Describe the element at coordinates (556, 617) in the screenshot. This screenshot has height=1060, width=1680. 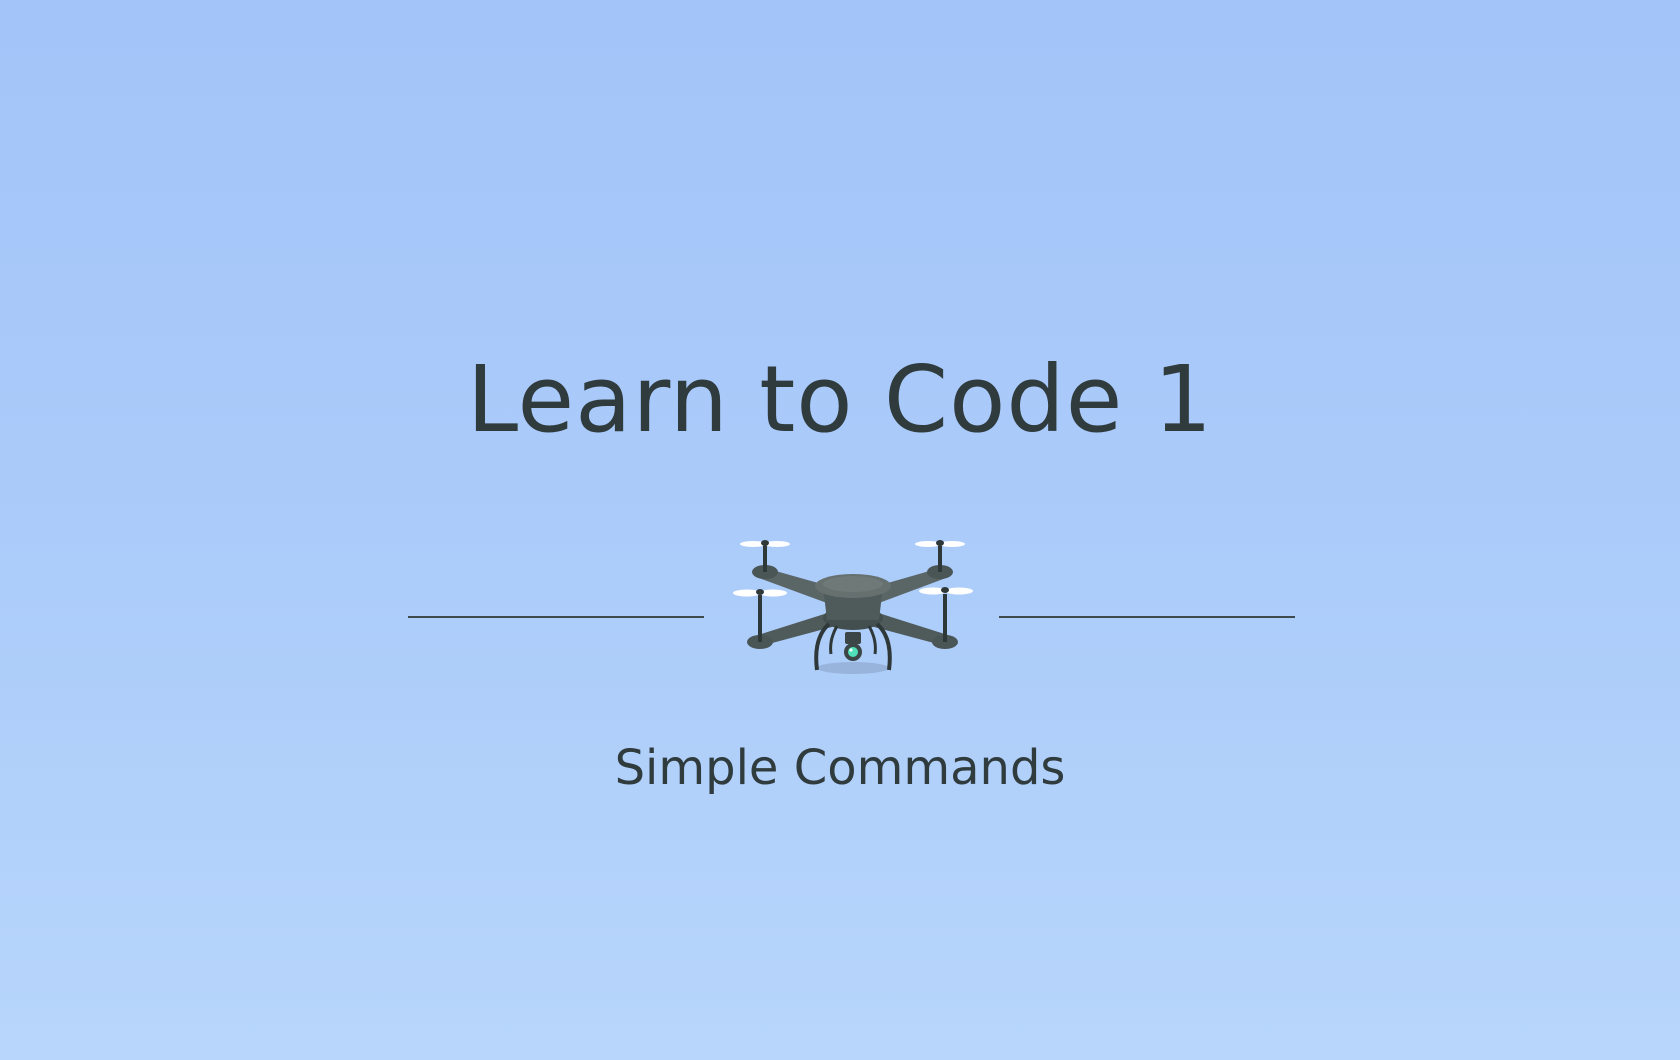
I see `divider-line-left` at that location.